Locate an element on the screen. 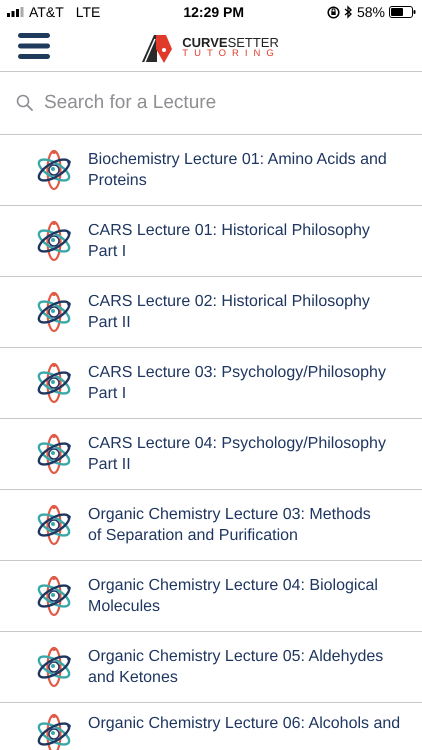 This screenshot has height=750, width=422. menu-icon is located at coordinates (34, 46).